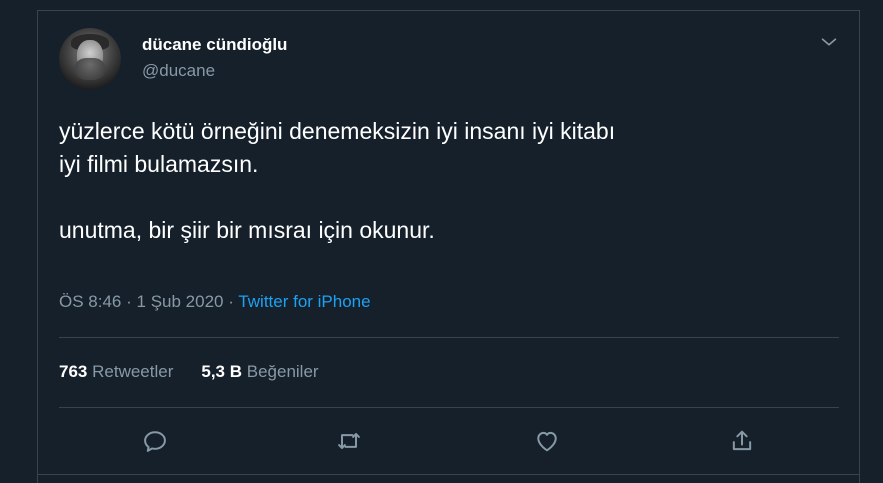 The width and height of the screenshot is (883, 483). I want to click on tweet-stats: 763 Retweetler 5,3 B Beğeniler, so click(189, 372).